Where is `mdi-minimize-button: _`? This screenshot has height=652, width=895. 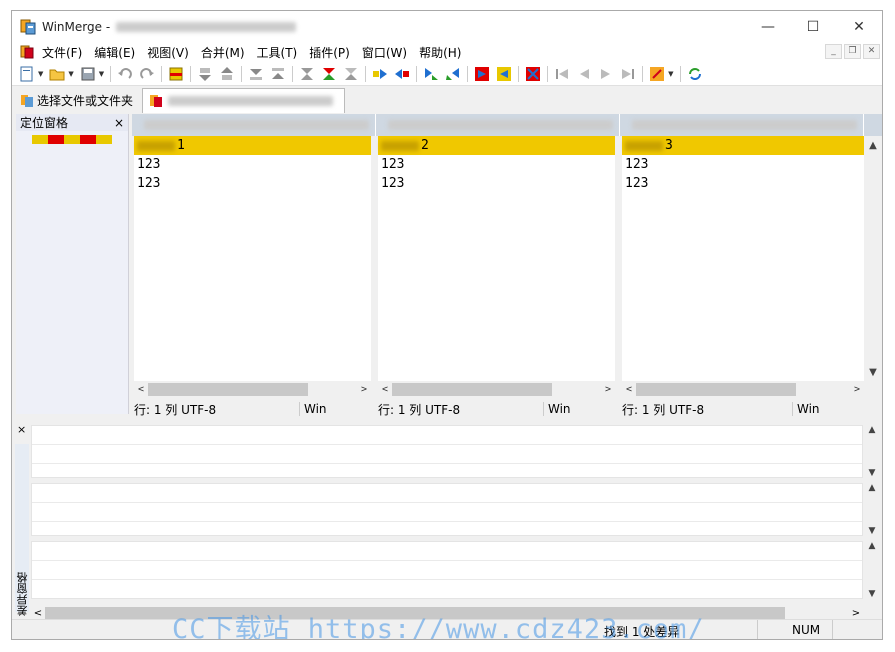 mdi-minimize-button: _ is located at coordinates (833, 51).